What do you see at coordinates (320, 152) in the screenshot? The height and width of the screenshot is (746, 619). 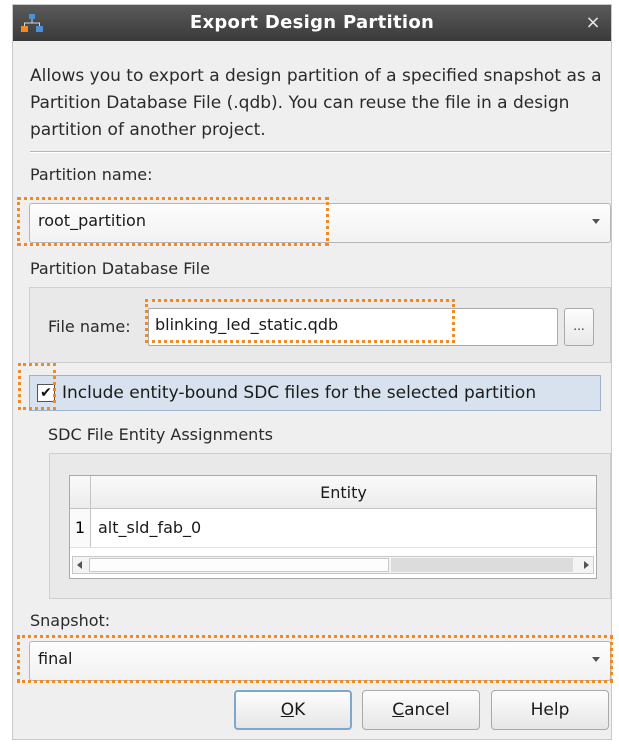 I see `separator` at bounding box center [320, 152].